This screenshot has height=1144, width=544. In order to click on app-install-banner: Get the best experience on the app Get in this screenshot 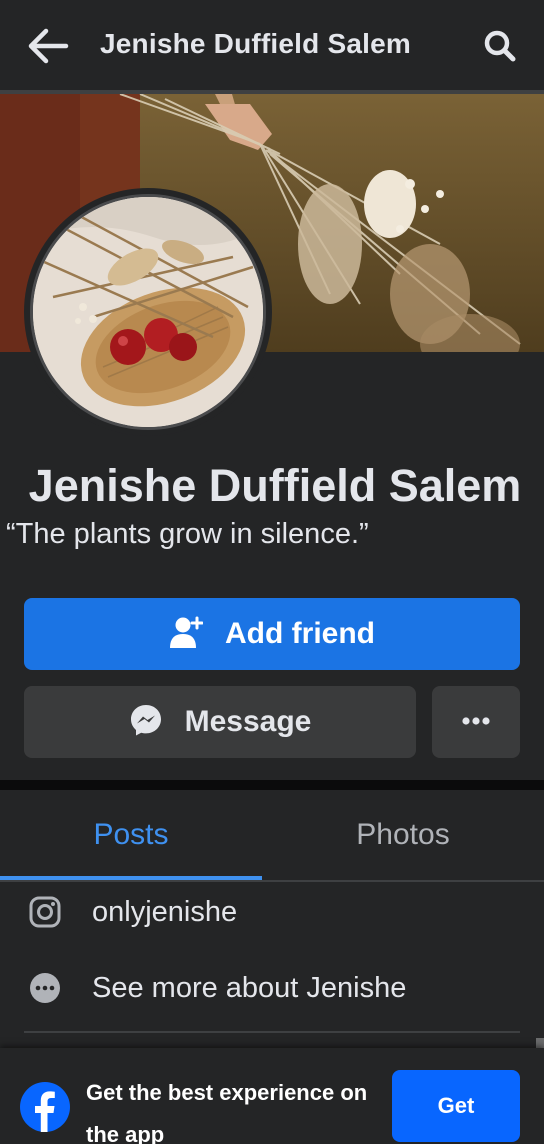, I will do `click(272, 1096)`.